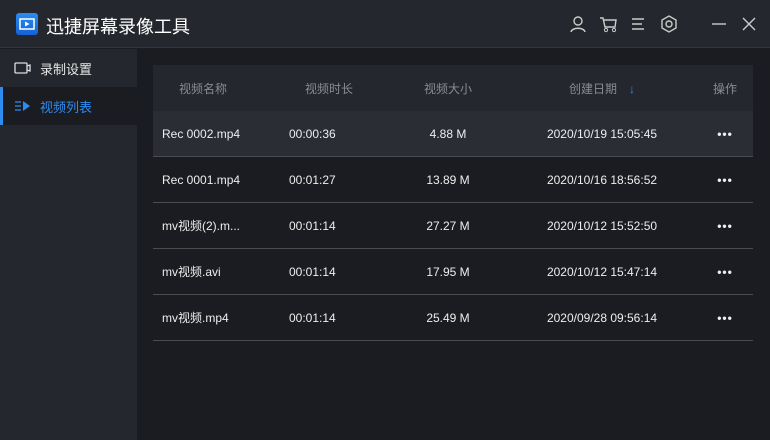 The width and height of the screenshot is (770, 440). I want to click on cell-name: Rec 0001.mp4, so click(201, 179).